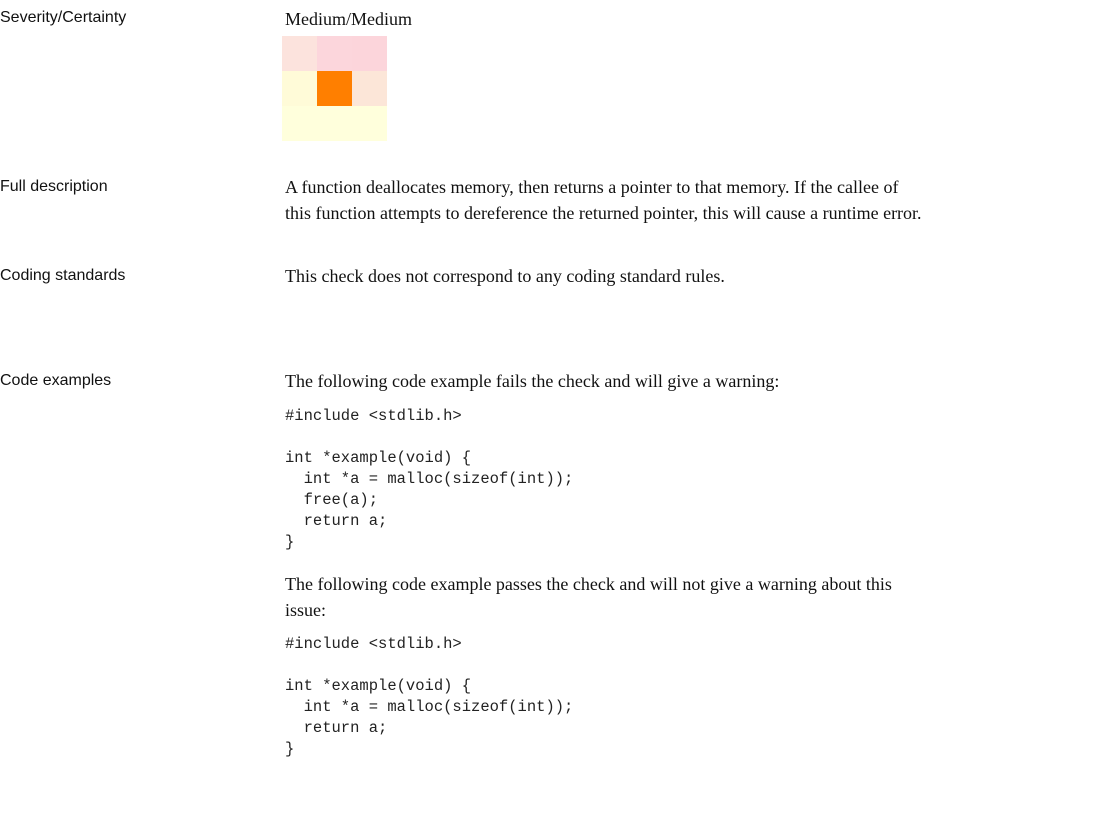 The height and width of the screenshot is (835, 1117). What do you see at coordinates (299, 53) in the screenshot?
I see `matrix-cell-r0-c0` at bounding box center [299, 53].